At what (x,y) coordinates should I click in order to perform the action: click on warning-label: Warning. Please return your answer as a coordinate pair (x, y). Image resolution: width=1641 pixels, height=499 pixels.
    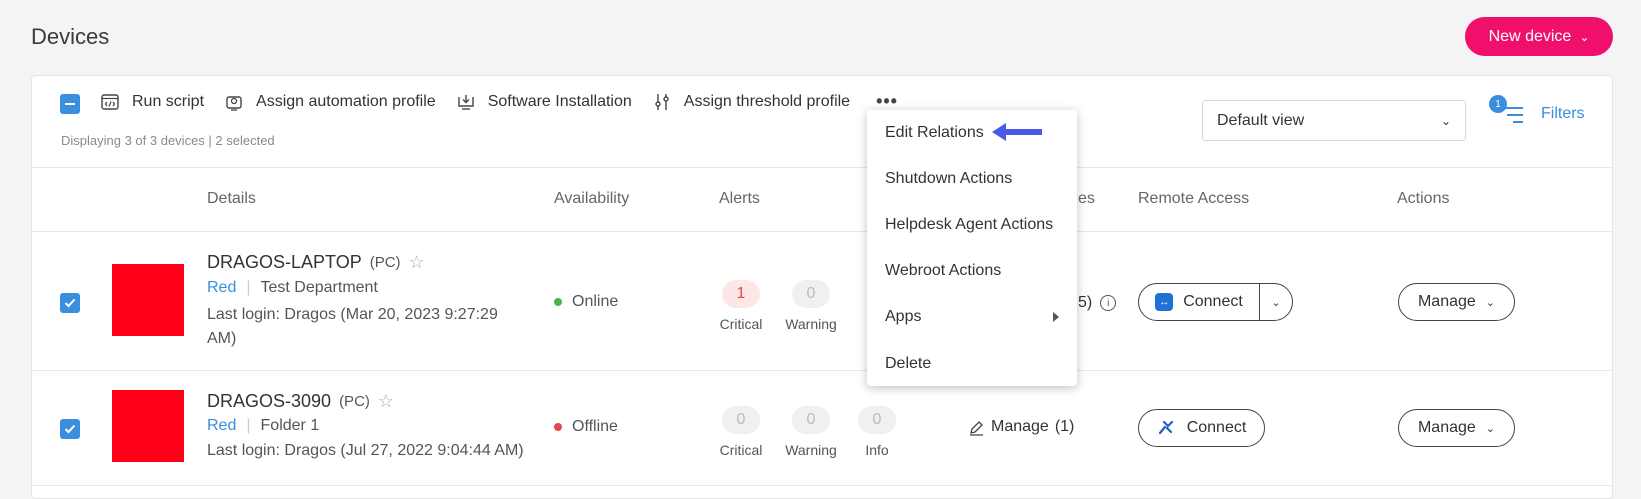
    Looking at the image, I should click on (811, 324).